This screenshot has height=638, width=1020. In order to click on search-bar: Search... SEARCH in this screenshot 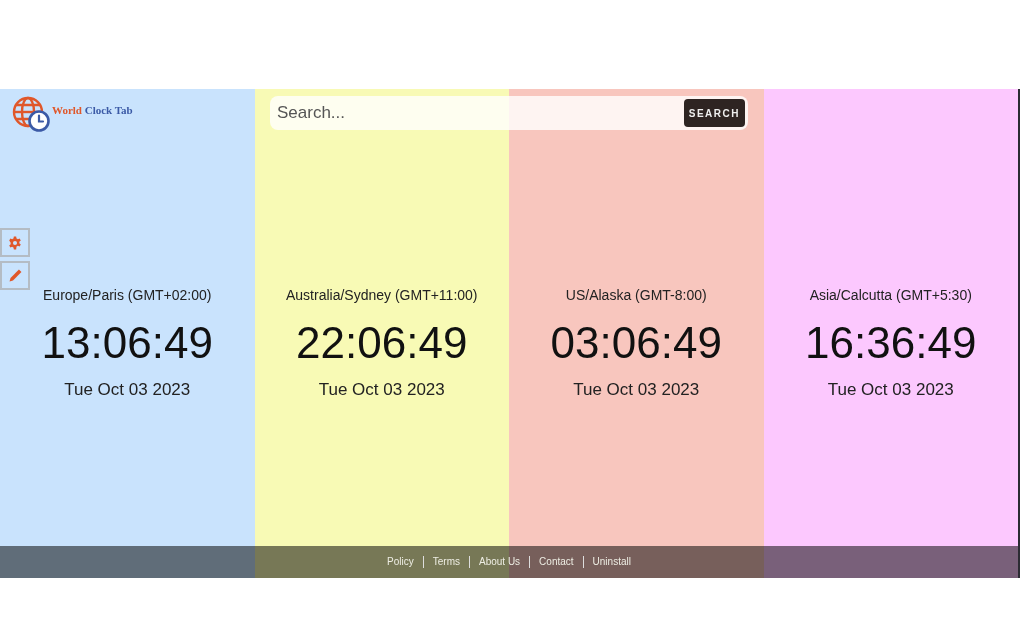, I will do `click(509, 113)`.